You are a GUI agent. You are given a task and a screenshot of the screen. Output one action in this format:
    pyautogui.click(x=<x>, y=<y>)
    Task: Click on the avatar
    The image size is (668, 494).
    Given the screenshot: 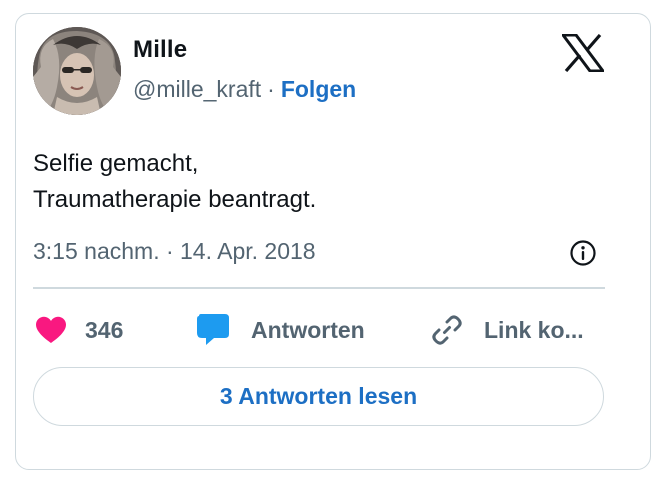 What is the action you would take?
    pyautogui.click(x=77, y=71)
    